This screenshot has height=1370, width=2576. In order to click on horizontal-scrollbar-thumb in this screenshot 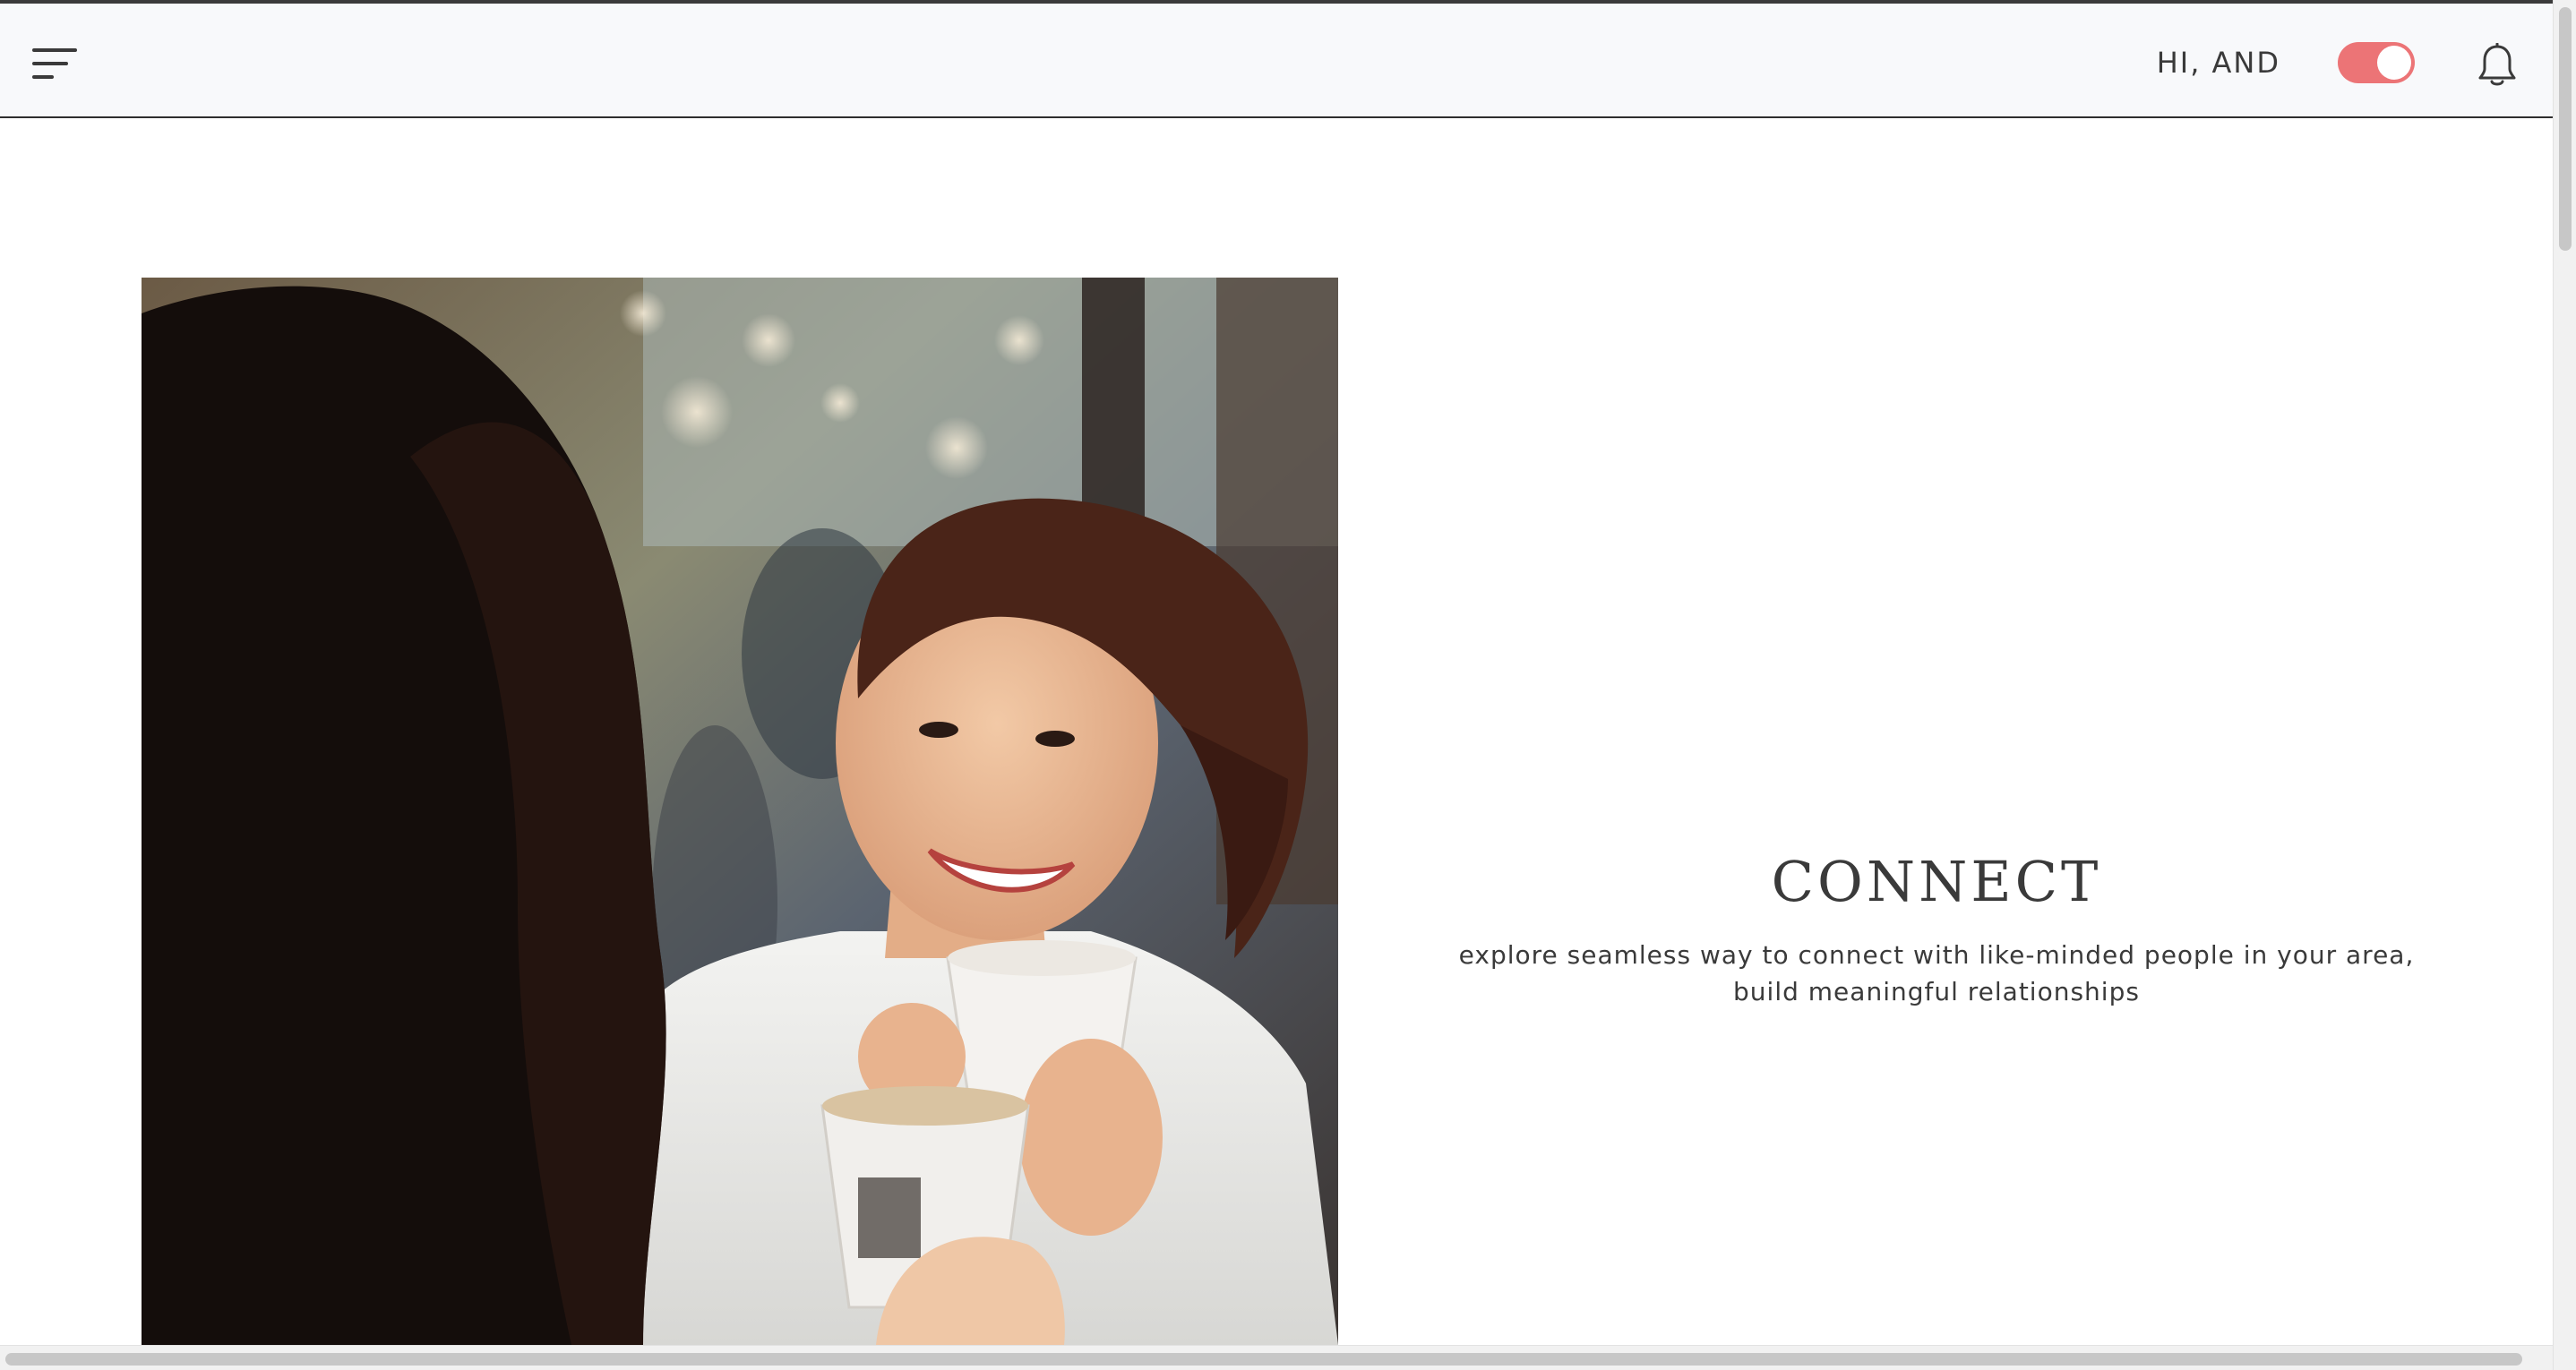, I will do `click(1263, 1359)`.